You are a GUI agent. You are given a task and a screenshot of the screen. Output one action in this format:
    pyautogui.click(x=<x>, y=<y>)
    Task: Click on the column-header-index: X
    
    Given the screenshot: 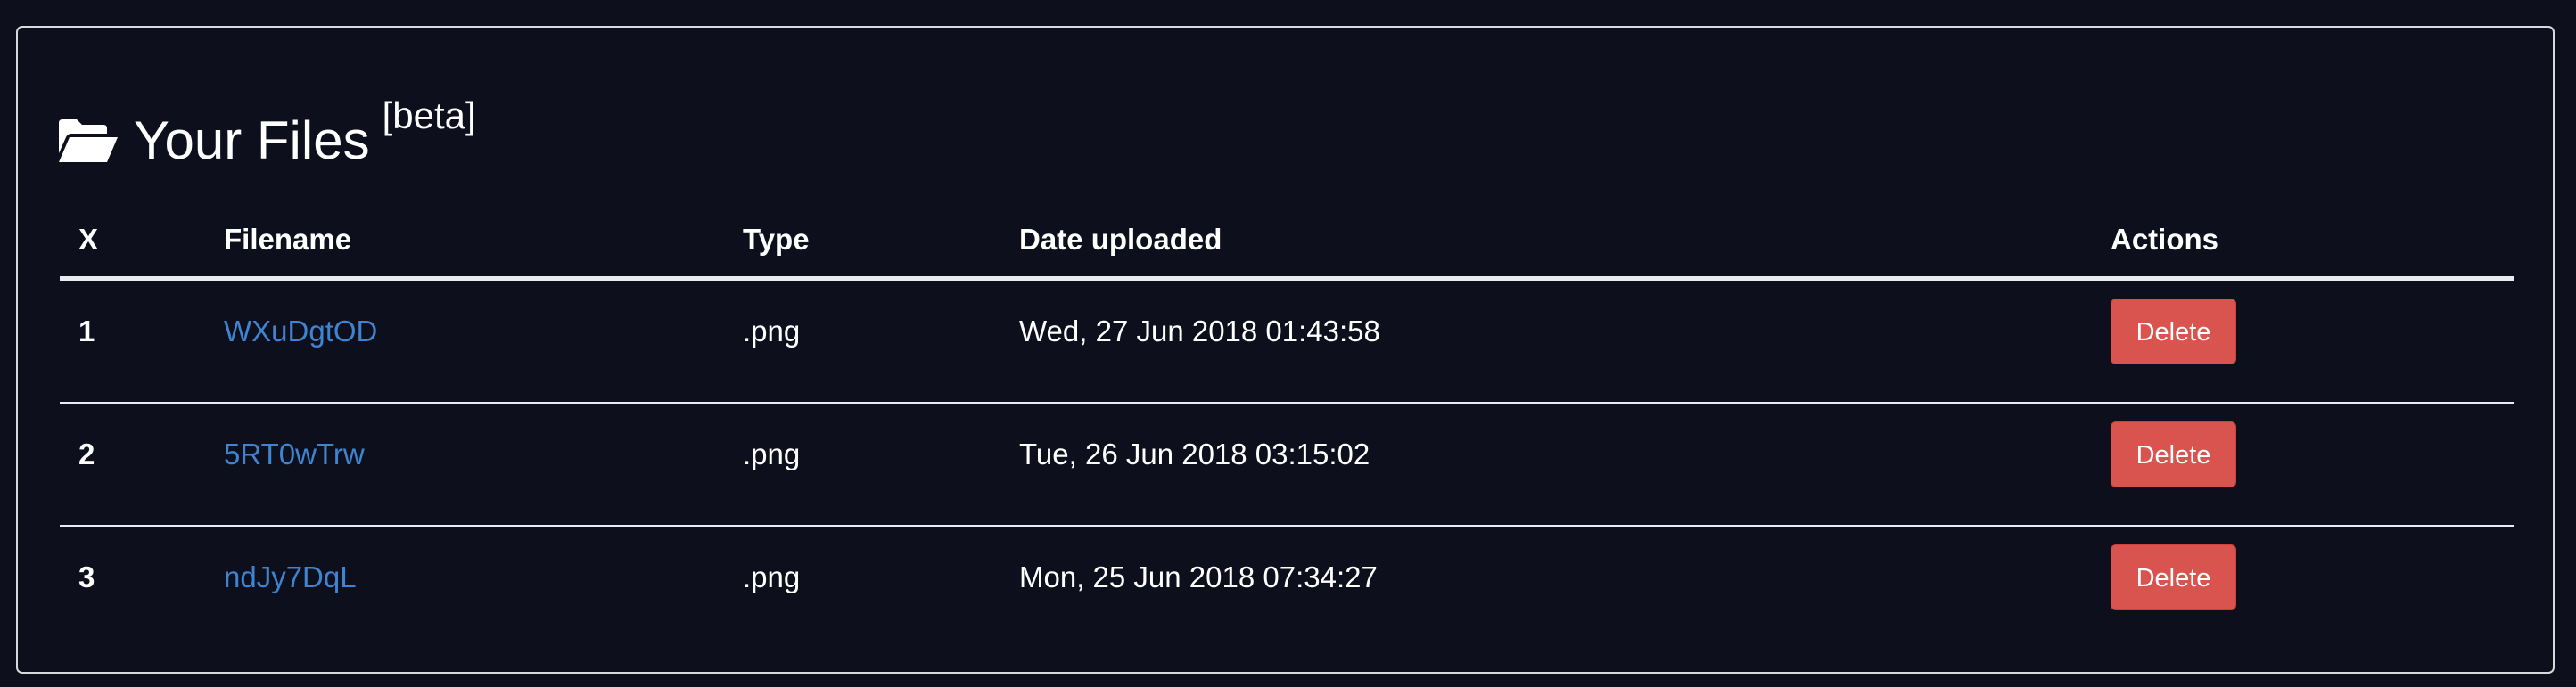 What is the action you would take?
    pyautogui.click(x=132, y=242)
    